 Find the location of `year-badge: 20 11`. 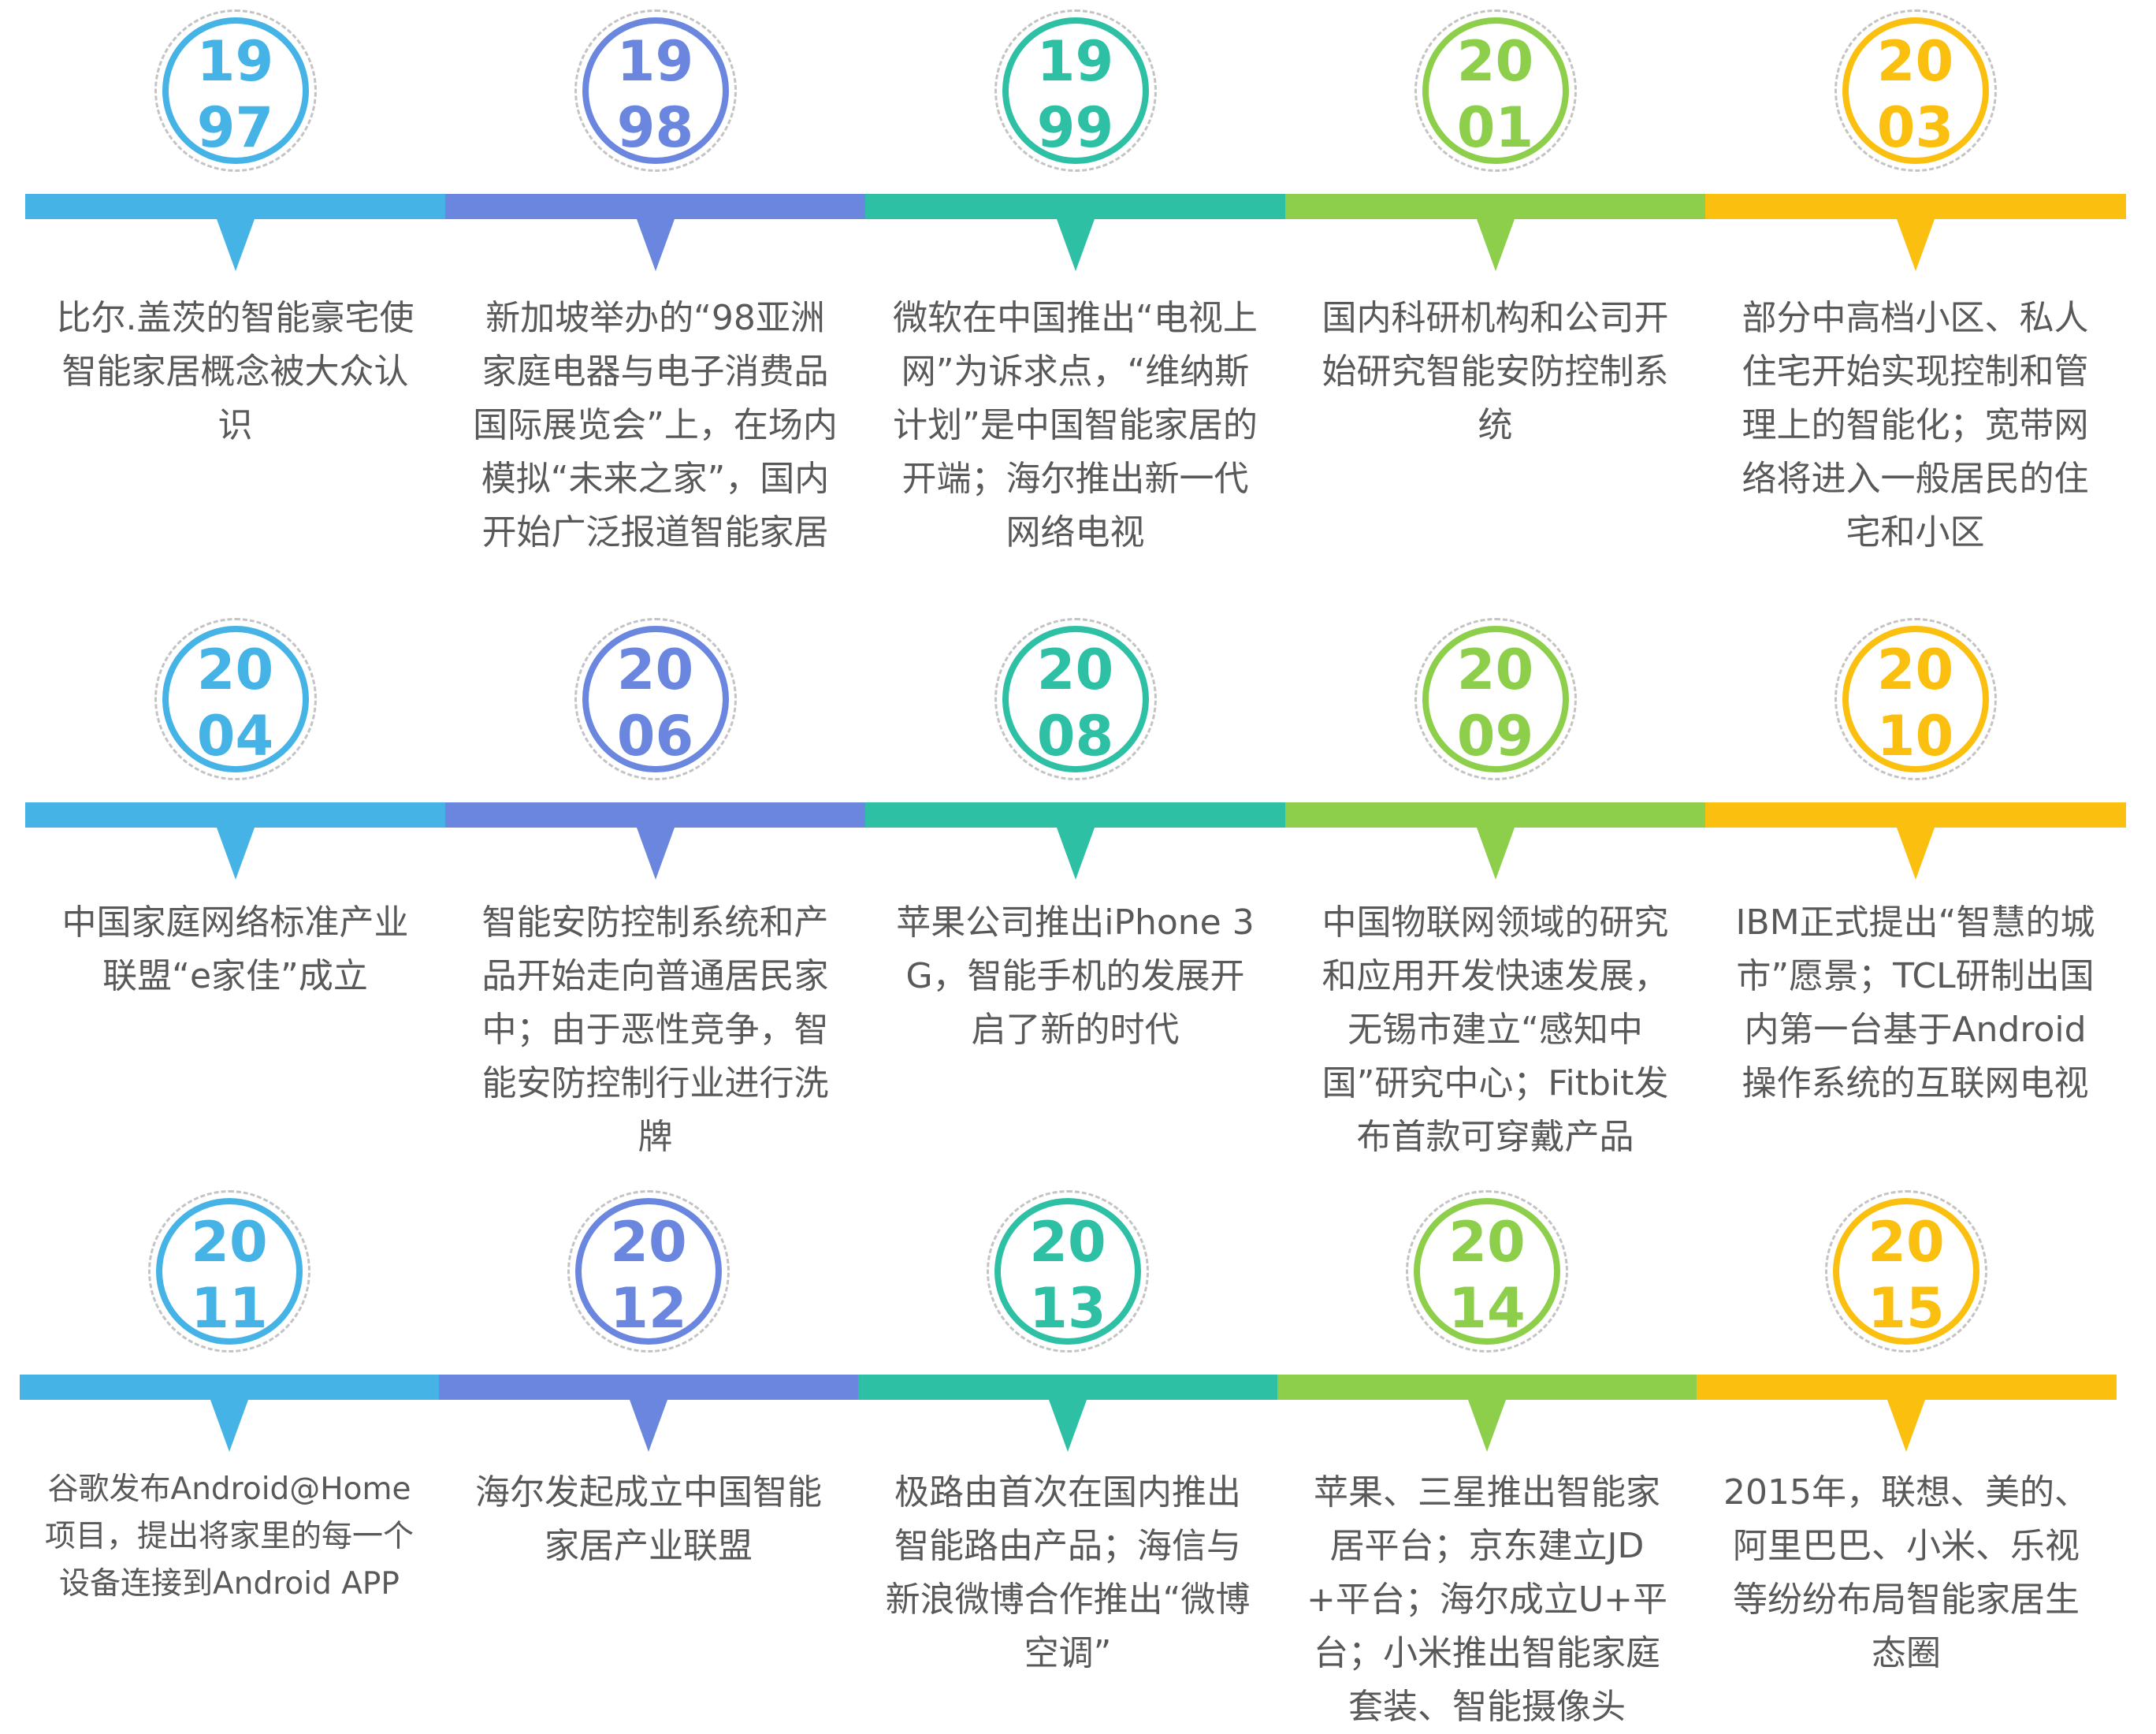

year-badge: 20 11 is located at coordinates (229, 1271).